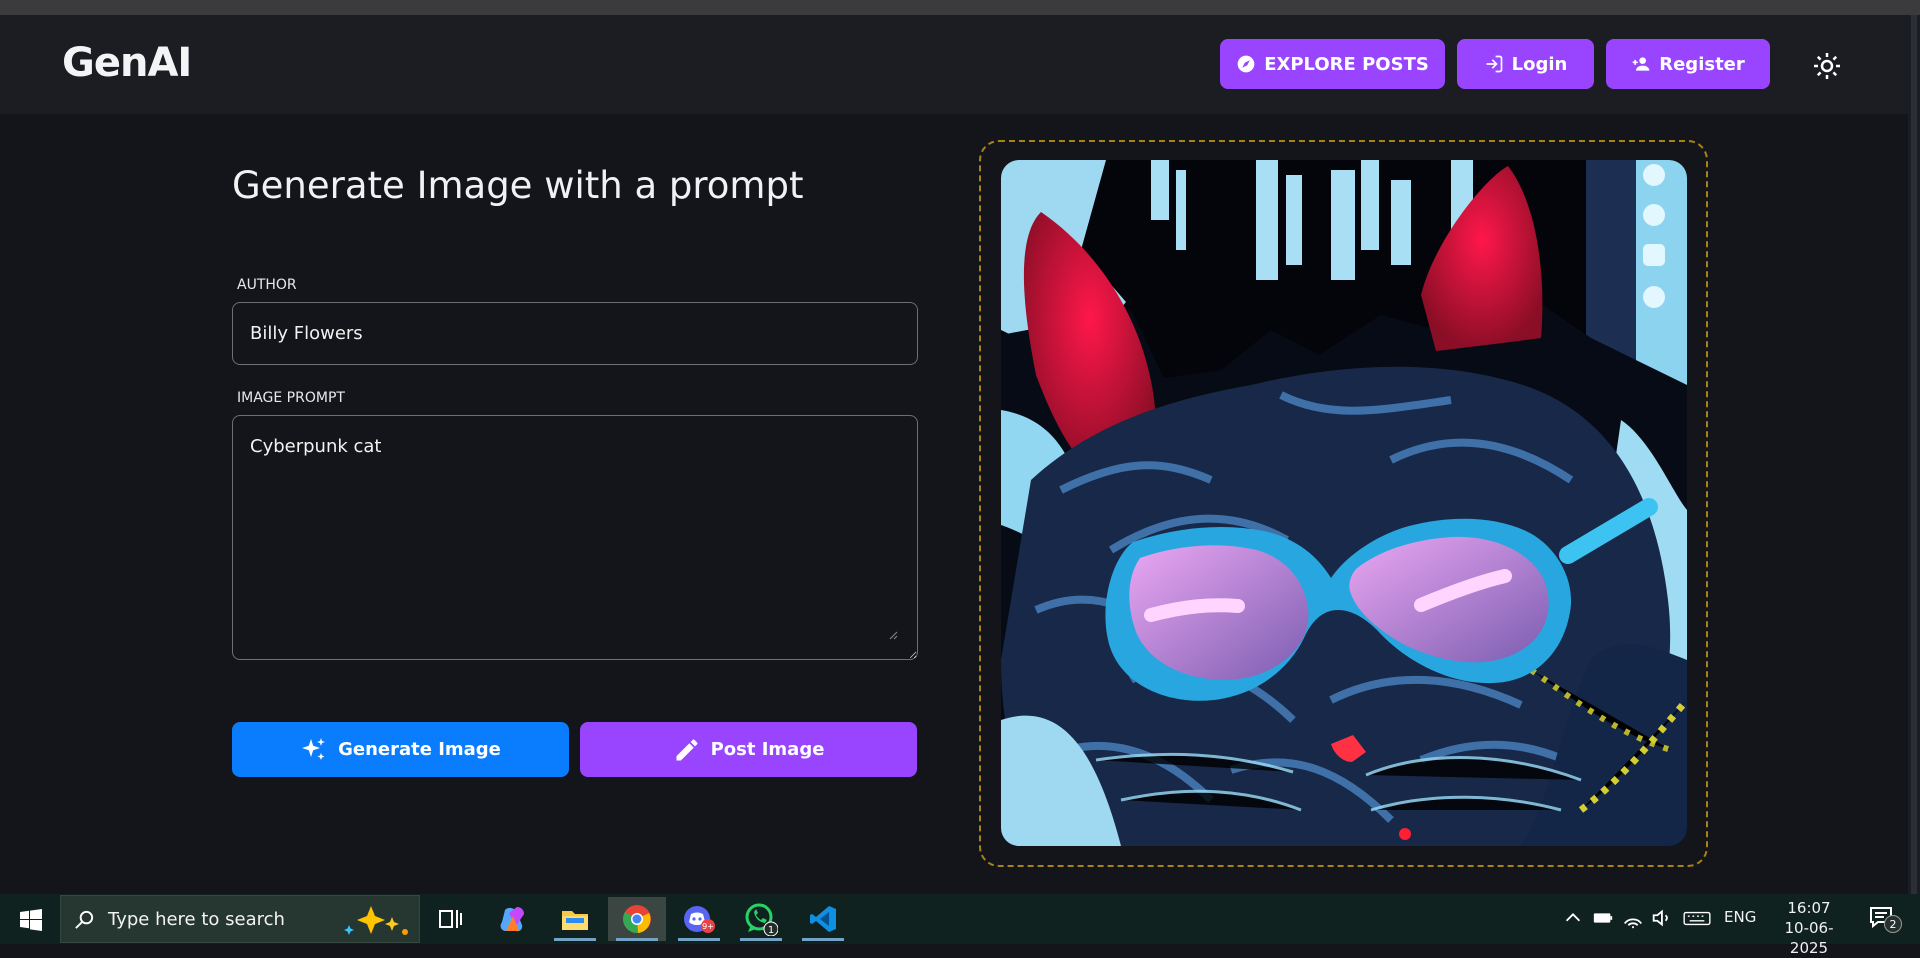  I want to click on explore-posts-label: EXPLORE POSTS, so click(1346, 64).